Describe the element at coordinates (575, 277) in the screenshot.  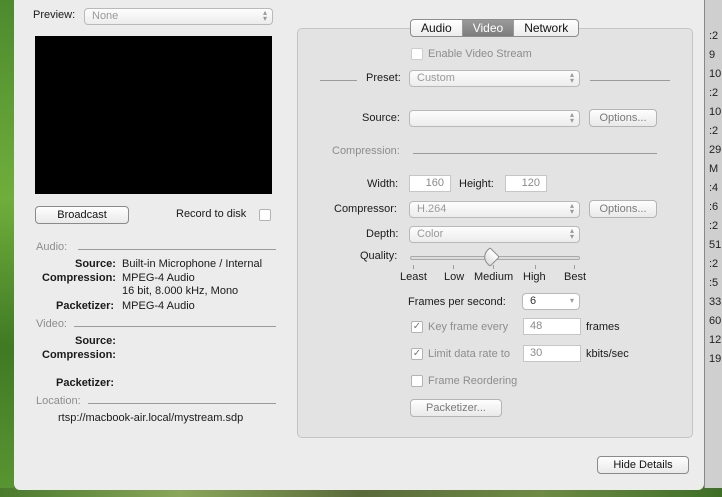
I see `quality-tick-label: Best` at that location.